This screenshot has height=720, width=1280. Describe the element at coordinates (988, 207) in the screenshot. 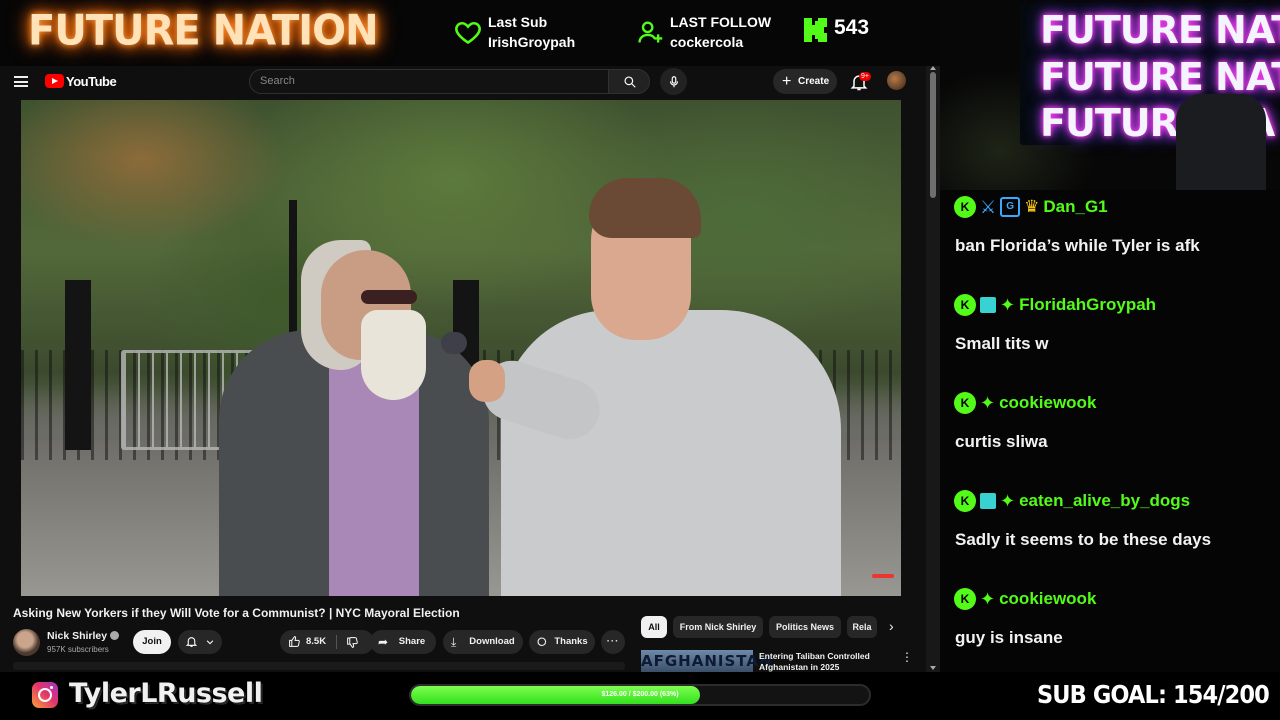

I see `sword-icon: ⚔` at that location.